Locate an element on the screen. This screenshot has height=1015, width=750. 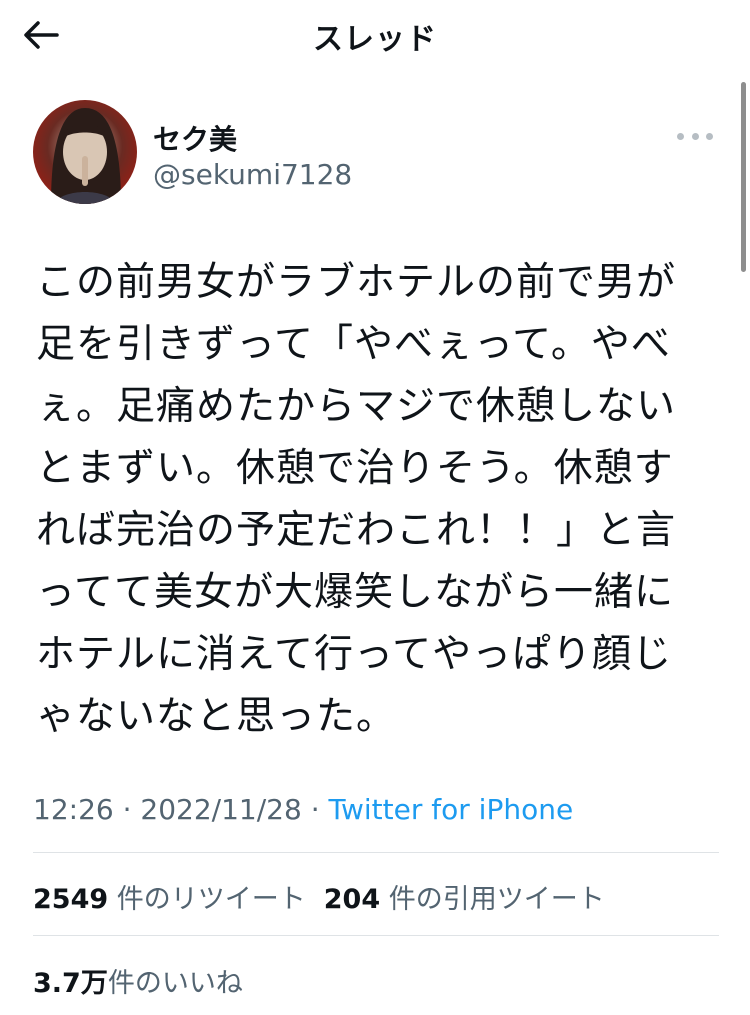
likes-count: 3.7万 is located at coordinates (70, 983).